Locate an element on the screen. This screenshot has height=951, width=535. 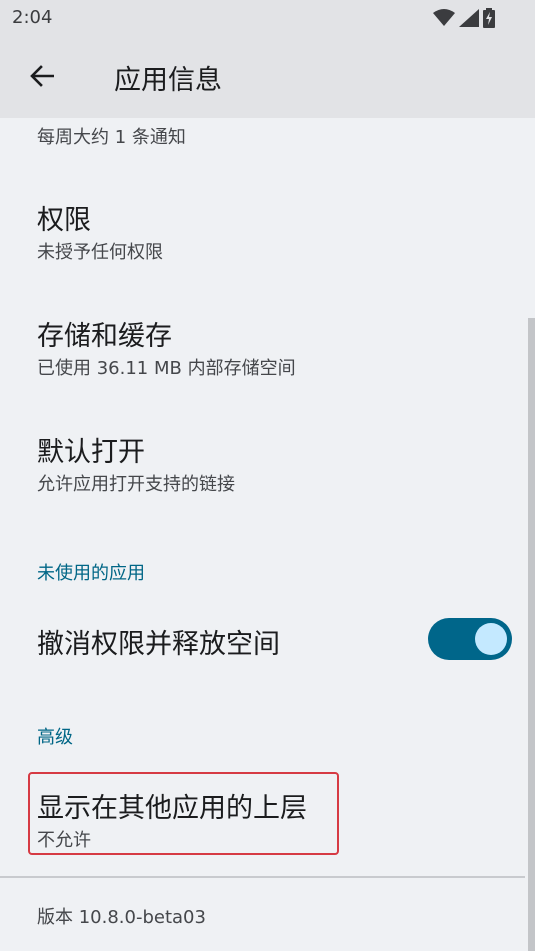
status-time: 2:04 is located at coordinates (32, 17).